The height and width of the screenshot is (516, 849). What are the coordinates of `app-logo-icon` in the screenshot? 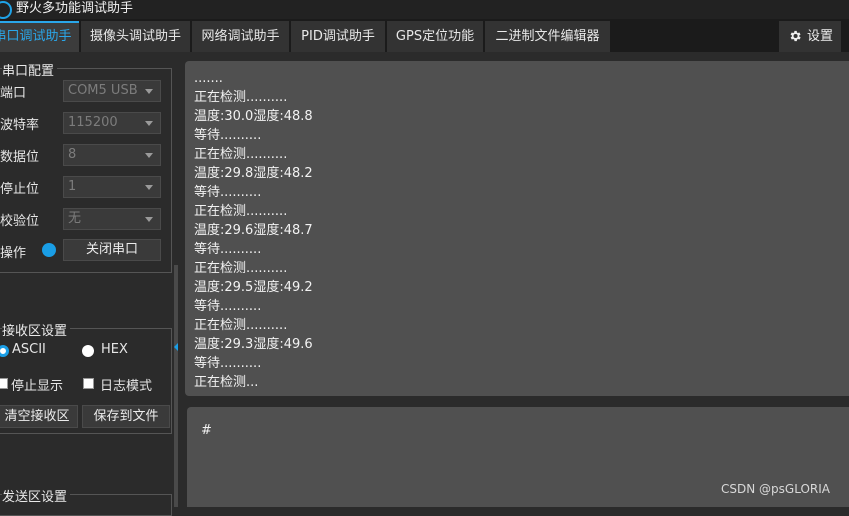 It's located at (6, 10).